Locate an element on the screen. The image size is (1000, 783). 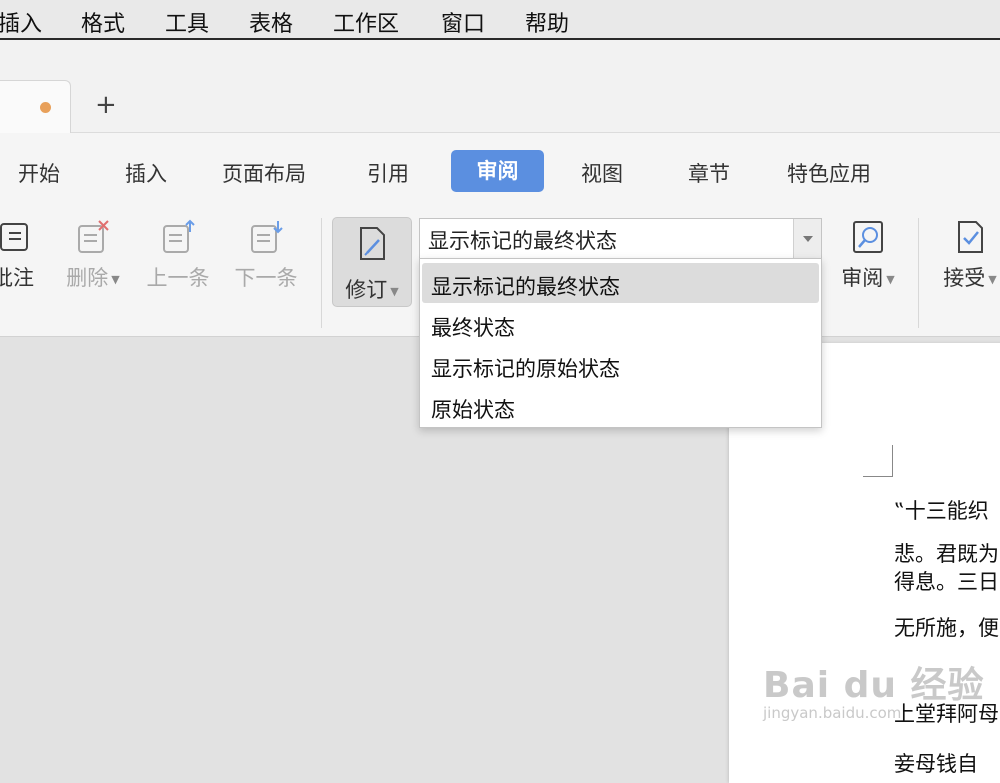
margin-corner-mark is located at coordinates (878, 461).